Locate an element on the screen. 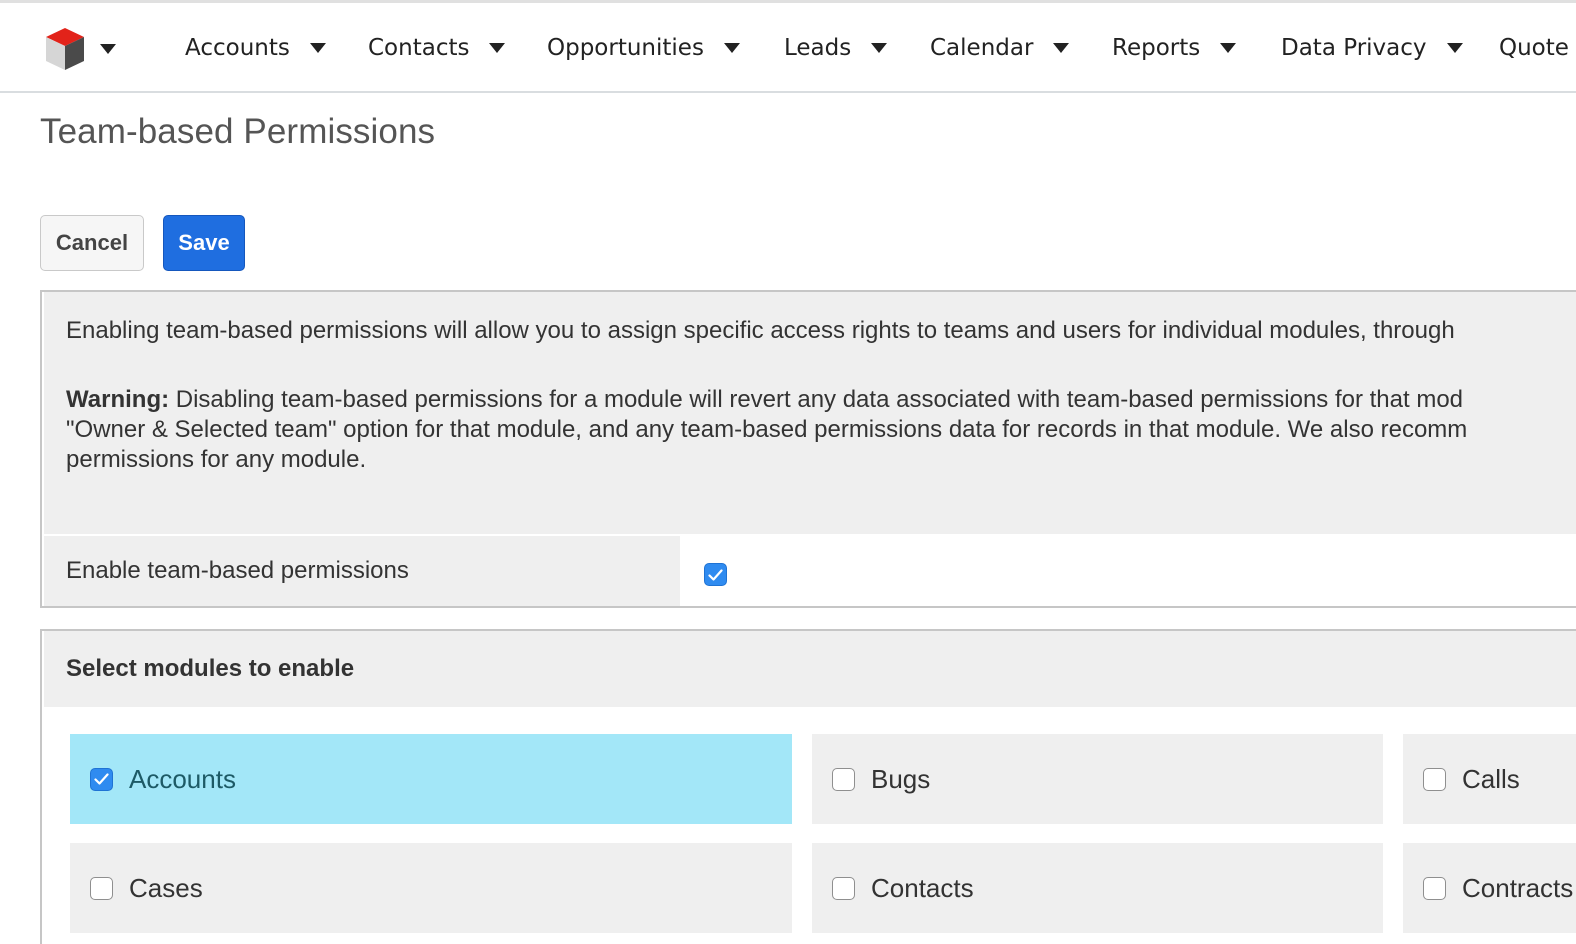 The width and height of the screenshot is (1576, 944). nav-tab-contacts: Contacts is located at coordinates (437, 48).